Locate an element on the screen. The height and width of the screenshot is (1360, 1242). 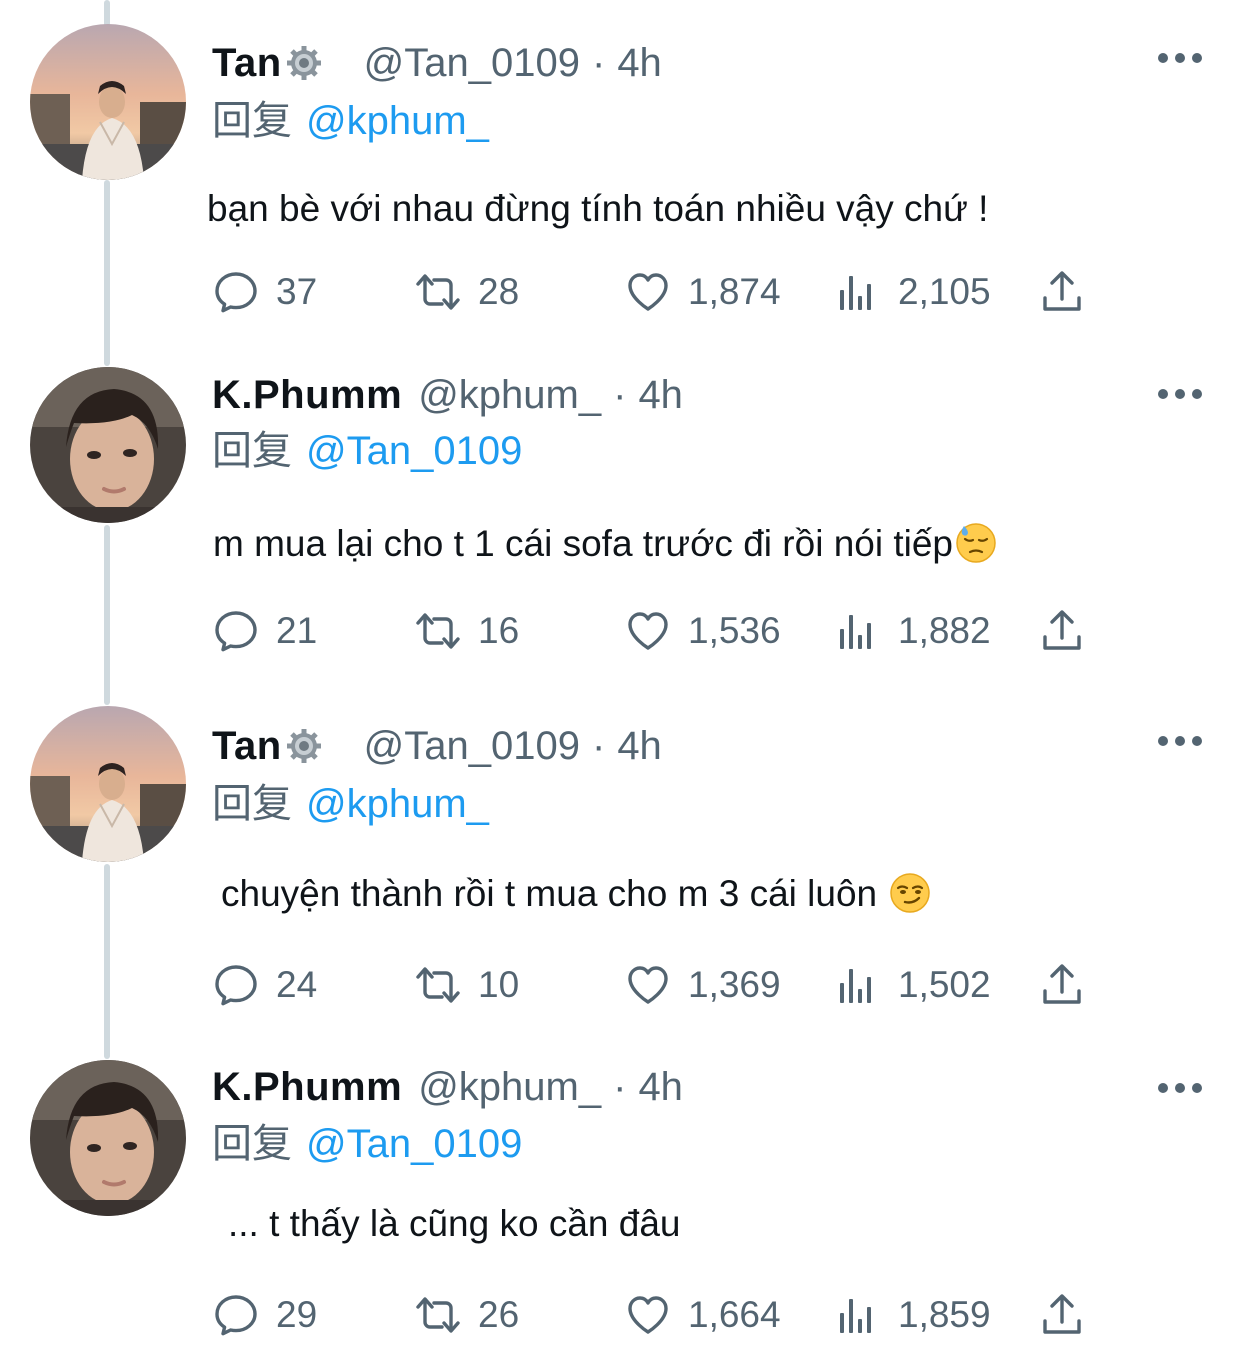
views-count: 1,859 is located at coordinates (944, 1314).